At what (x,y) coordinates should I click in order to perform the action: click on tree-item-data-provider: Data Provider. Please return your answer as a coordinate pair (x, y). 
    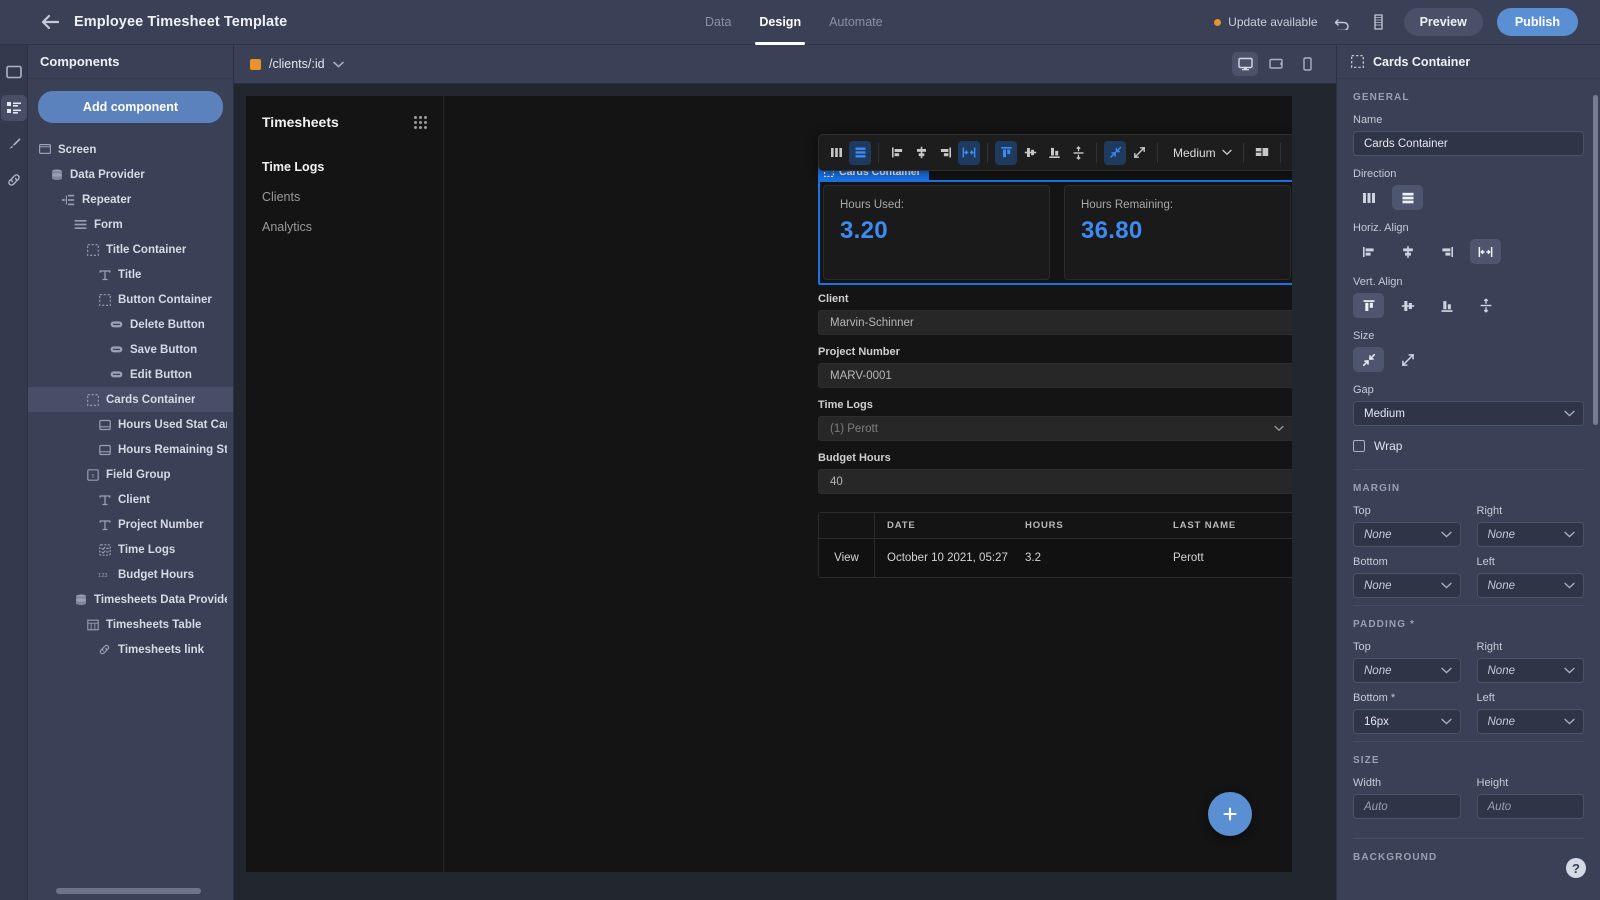
    Looking at the image, I should click on (130, 174).